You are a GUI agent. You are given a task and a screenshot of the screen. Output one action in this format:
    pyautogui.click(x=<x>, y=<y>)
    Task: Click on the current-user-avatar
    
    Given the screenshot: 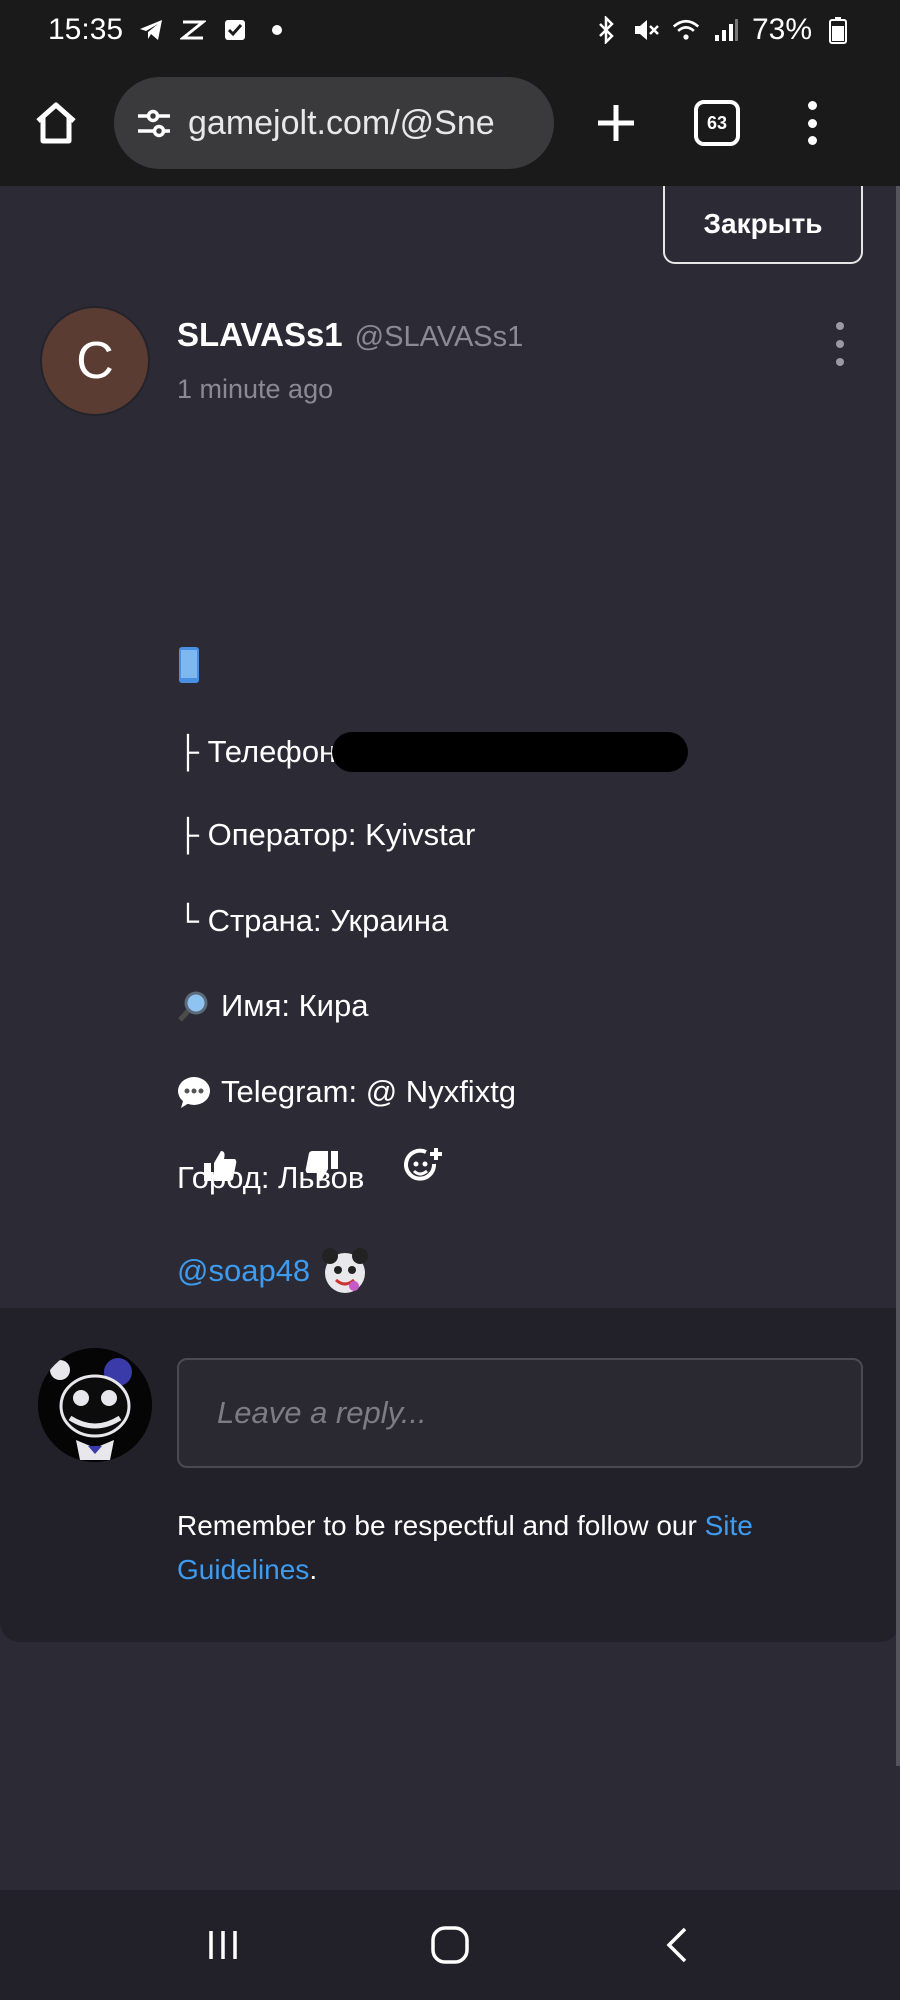 What is the action you would take?
    pyautogui.click(x=95, y=1405)
    